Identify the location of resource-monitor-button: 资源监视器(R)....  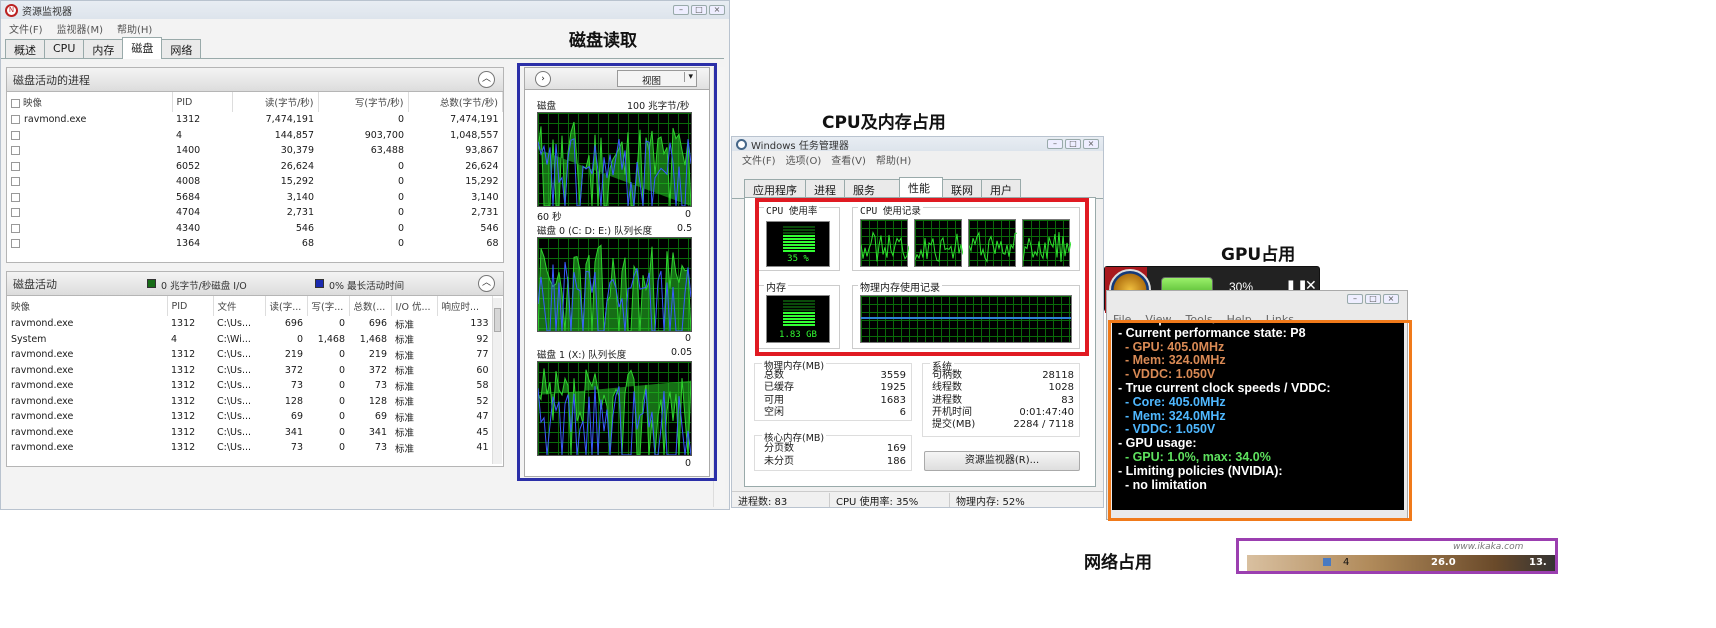
(1002, 461).